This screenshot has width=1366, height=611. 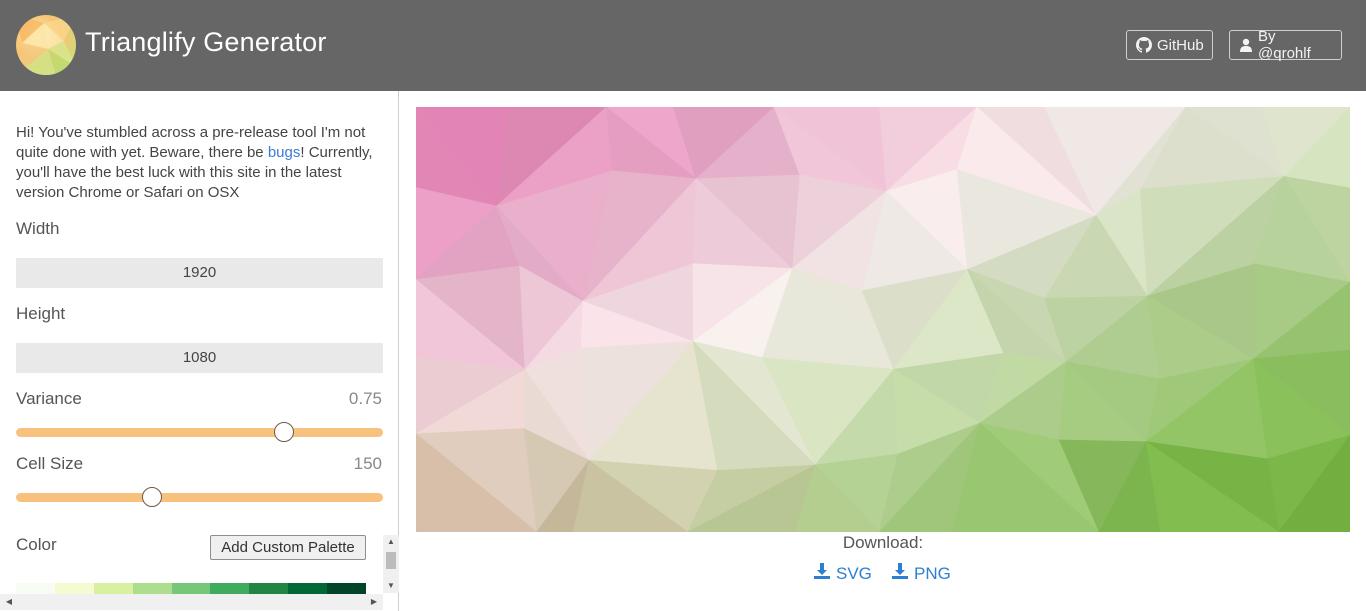 What do you see at coordinates (1246, 45) in the screenshot?
I see `user-icon` at bounding box center [1246, 45].